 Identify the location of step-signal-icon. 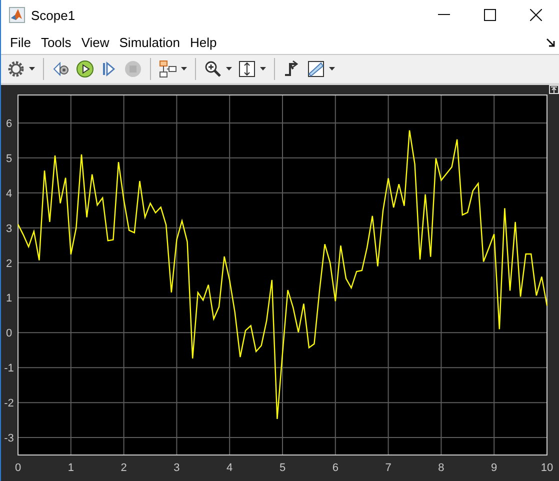
(292, 69).